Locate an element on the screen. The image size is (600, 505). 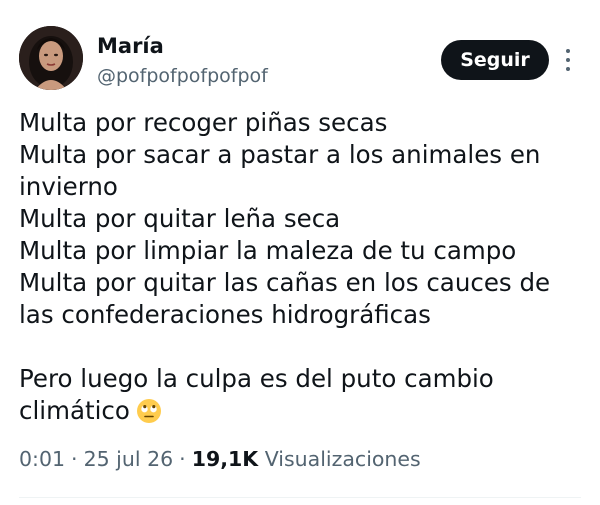
views-count: 19,1K is located at coordinates (225, 459).